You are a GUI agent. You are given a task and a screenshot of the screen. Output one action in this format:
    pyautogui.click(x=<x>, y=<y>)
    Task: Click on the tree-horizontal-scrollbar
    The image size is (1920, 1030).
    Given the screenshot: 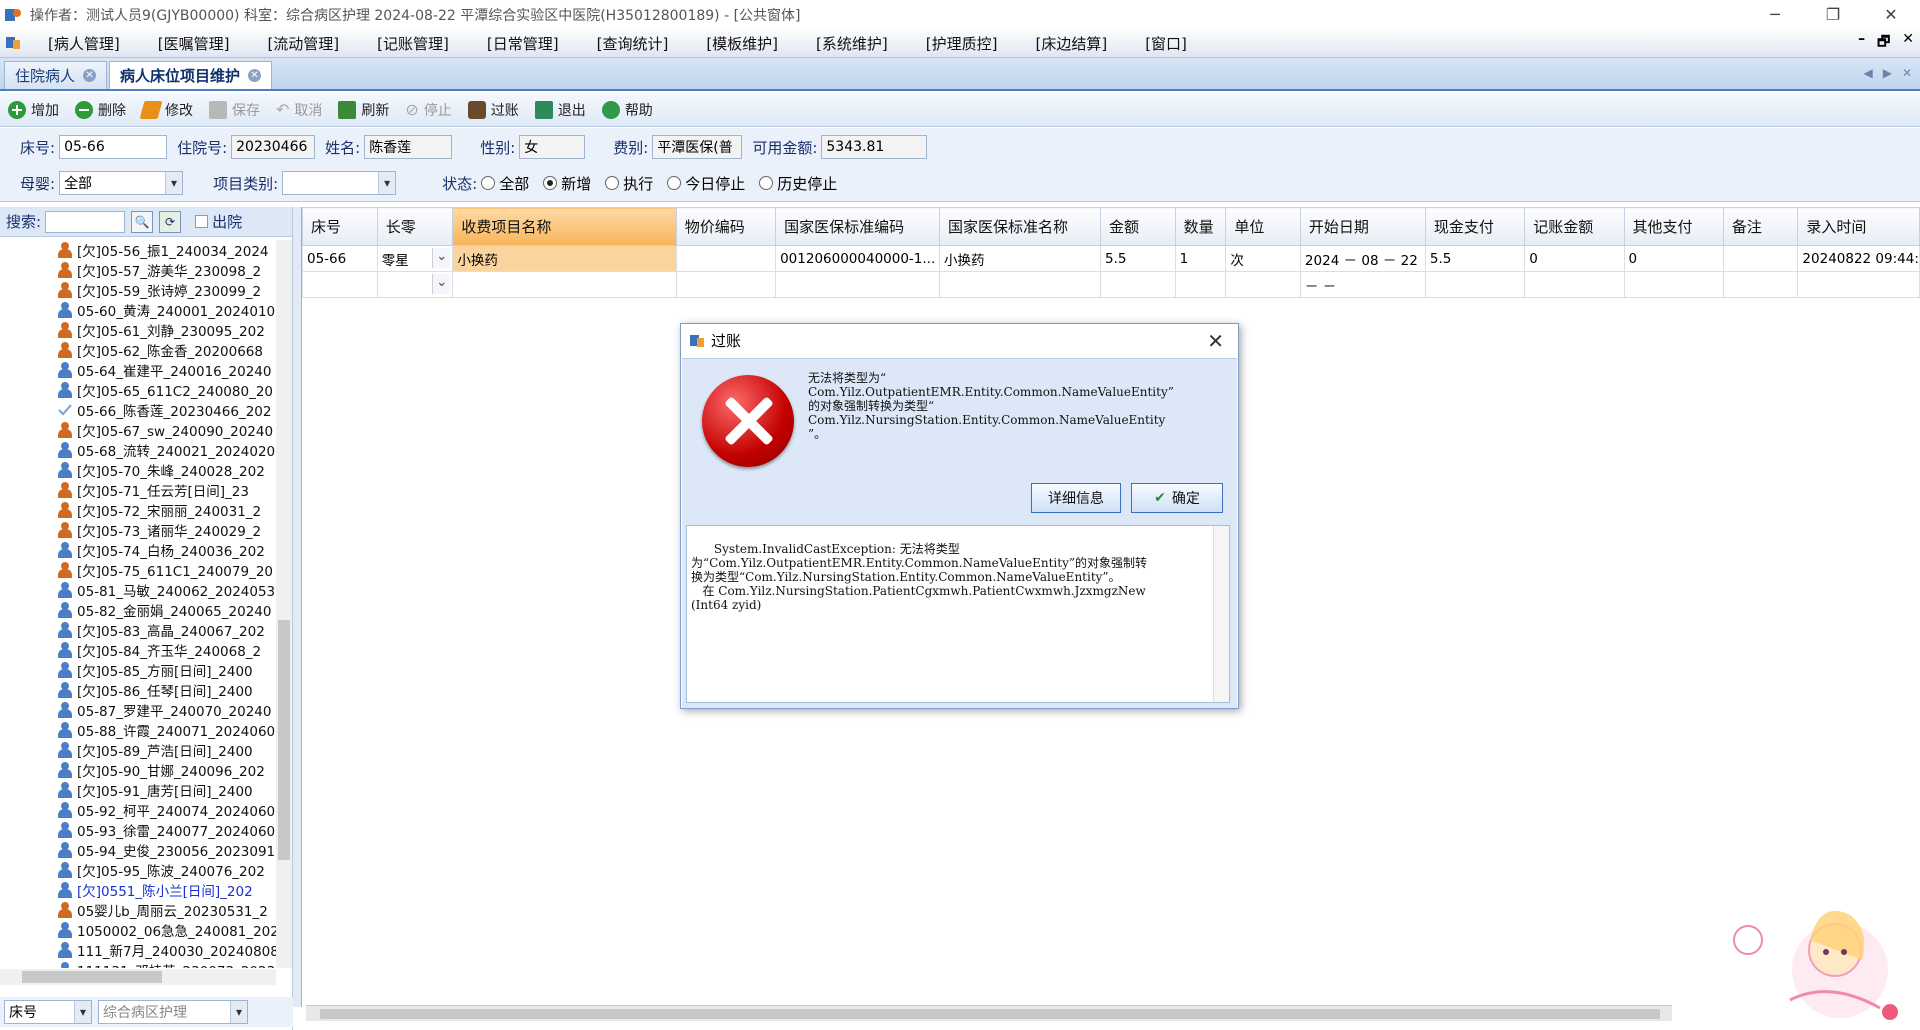 What is the action you would take?
    pyautogui.click(x=138, y=977)
    